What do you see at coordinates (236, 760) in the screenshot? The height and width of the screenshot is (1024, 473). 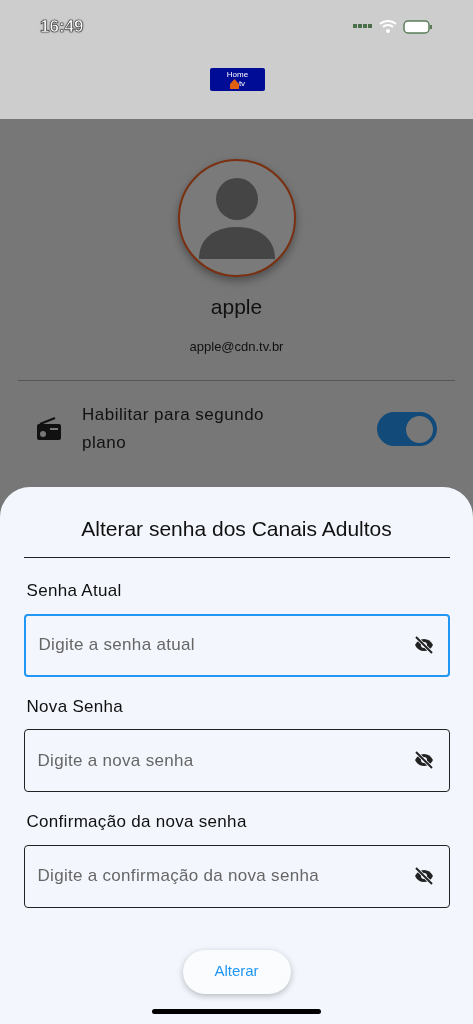 I see `password-field: Digite a nova senha` at bounding box center [236, 760].